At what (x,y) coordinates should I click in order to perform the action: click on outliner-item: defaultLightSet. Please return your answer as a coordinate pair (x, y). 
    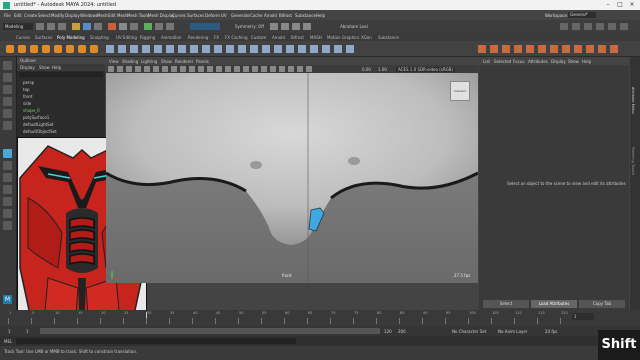
    Looking at the image, I should click on (38, 124).